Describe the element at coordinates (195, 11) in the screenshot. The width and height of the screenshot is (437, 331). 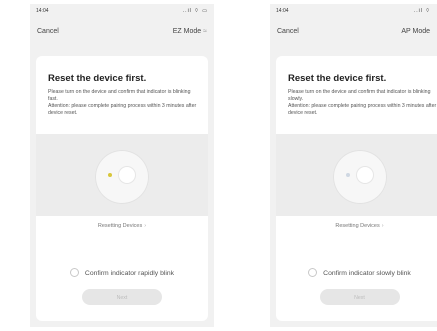
I see `status-icons: ..il ⌔ ▭` at that location.